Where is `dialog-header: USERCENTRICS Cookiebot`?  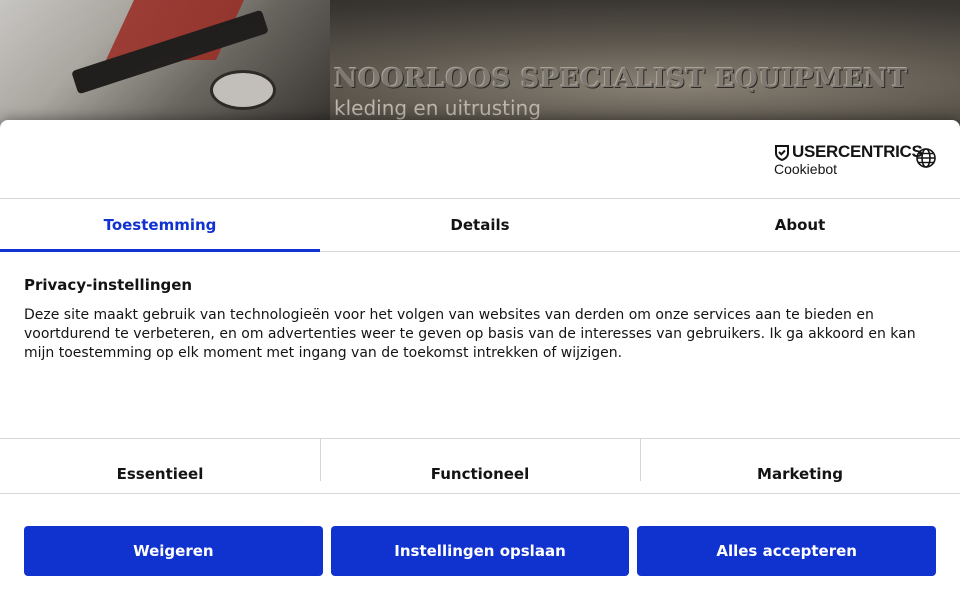 dialog-header: USERCENTRICS Cookiebot is located at coordinates (480, 159).